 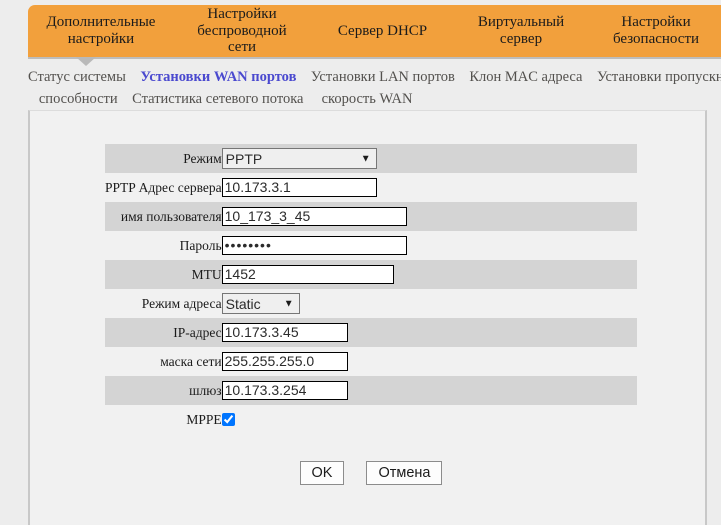 What do you see at coordinates (163, 158) in the screenshot?
I see `label-mode: Режим` at bounding box center [163, 158].